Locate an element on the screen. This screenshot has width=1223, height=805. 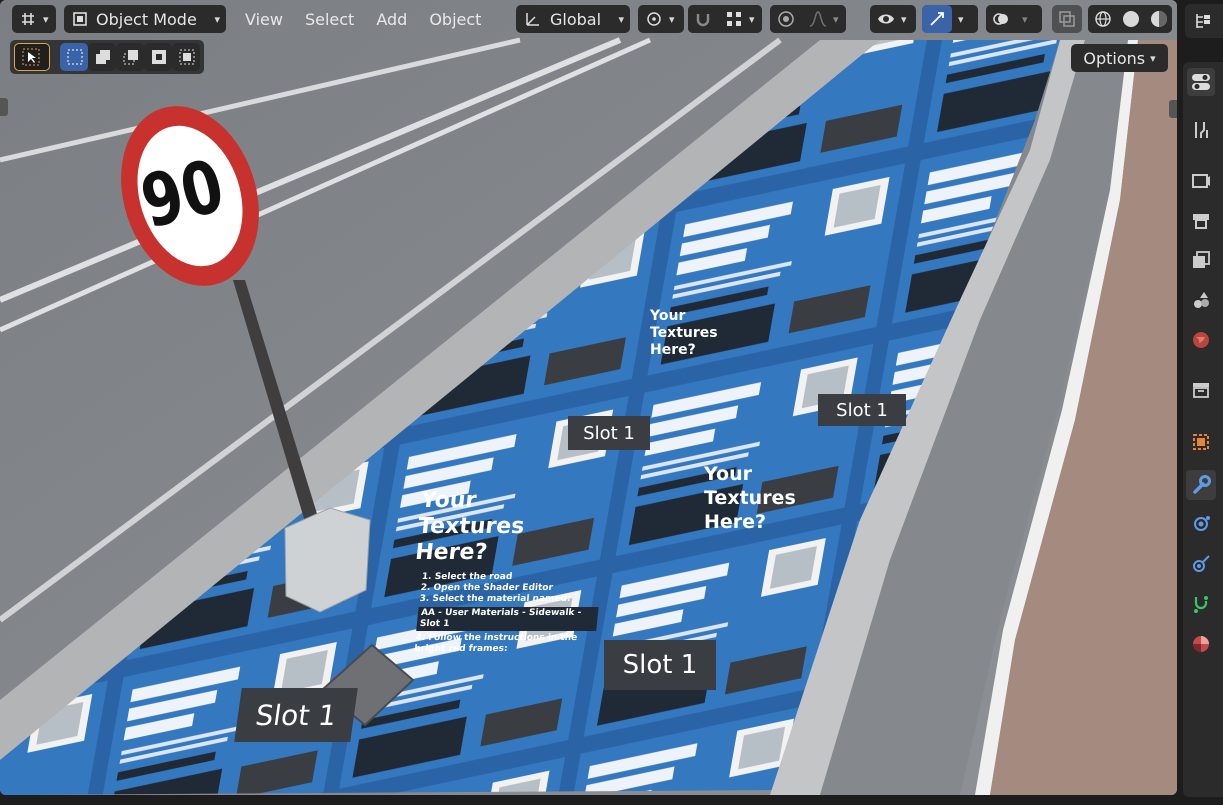
shading-modes is located at coordinates (1130, 19).